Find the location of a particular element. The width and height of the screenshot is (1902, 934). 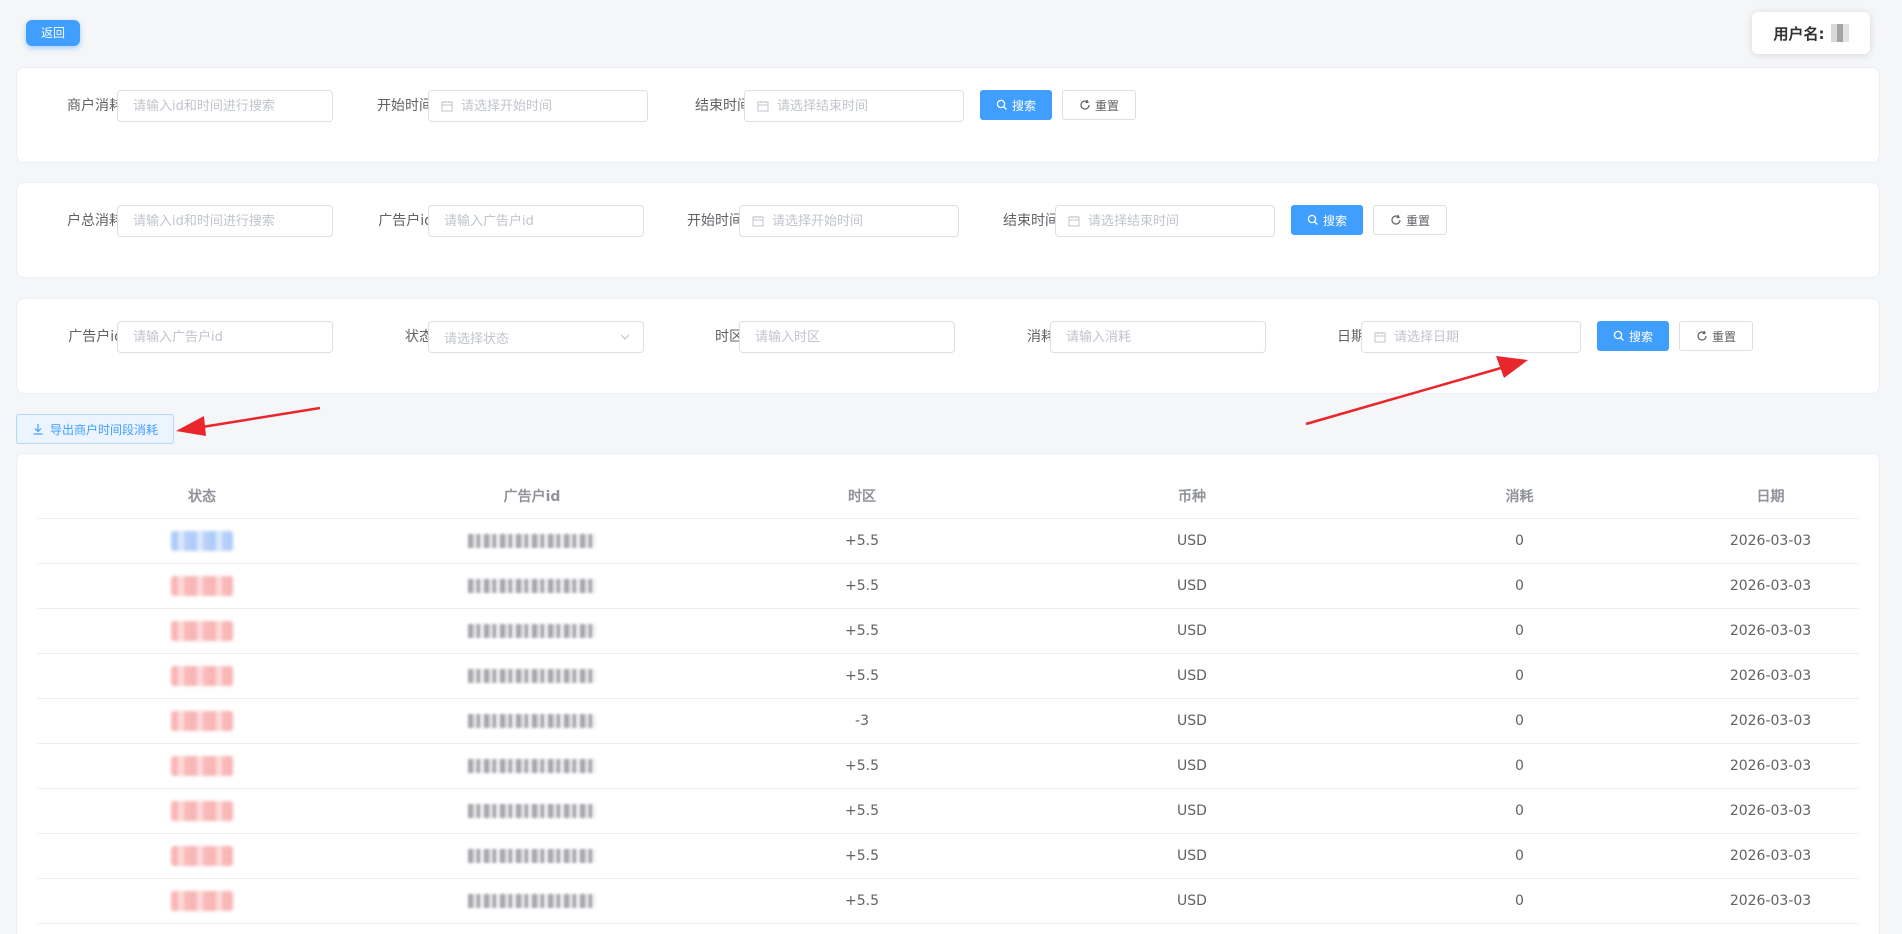

merchant-start-label: 开始时间 is located at coordinates (405, 106).